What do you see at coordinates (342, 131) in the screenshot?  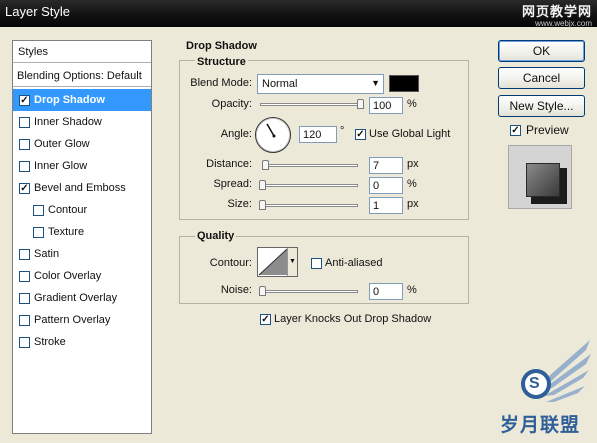 I see `angle-unit: °` at bounding box center [342, 131].